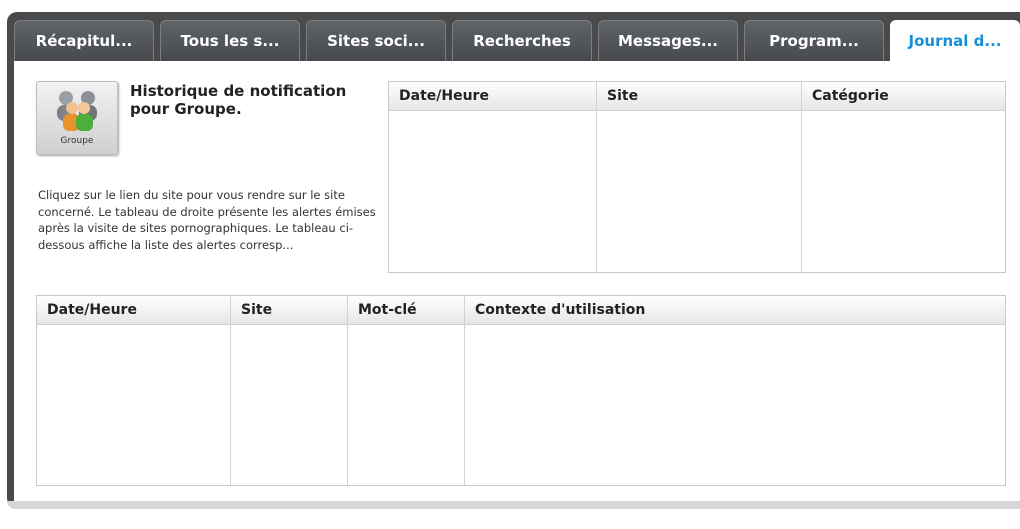  I want to click on column-header-contexte: Contexte d'utilisation, so click(735, 310).